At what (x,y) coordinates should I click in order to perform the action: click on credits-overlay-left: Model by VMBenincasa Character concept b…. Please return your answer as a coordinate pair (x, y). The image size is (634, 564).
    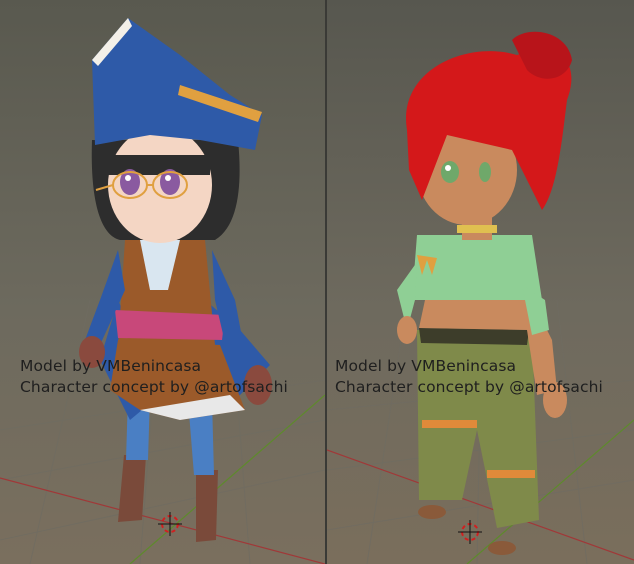
    Looking at the image, I should click on (154, 377).